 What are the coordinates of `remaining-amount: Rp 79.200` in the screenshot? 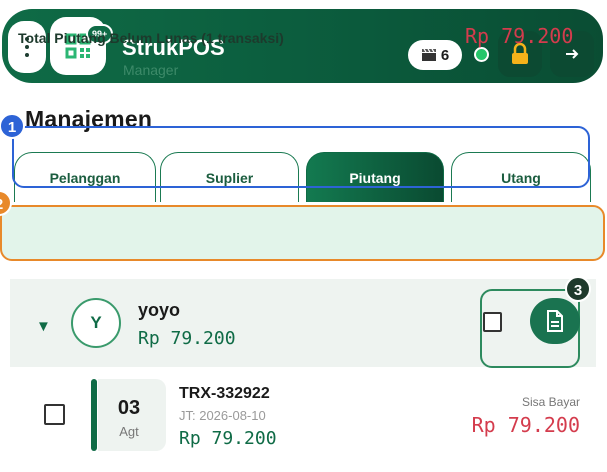 It's located at (525, 425).